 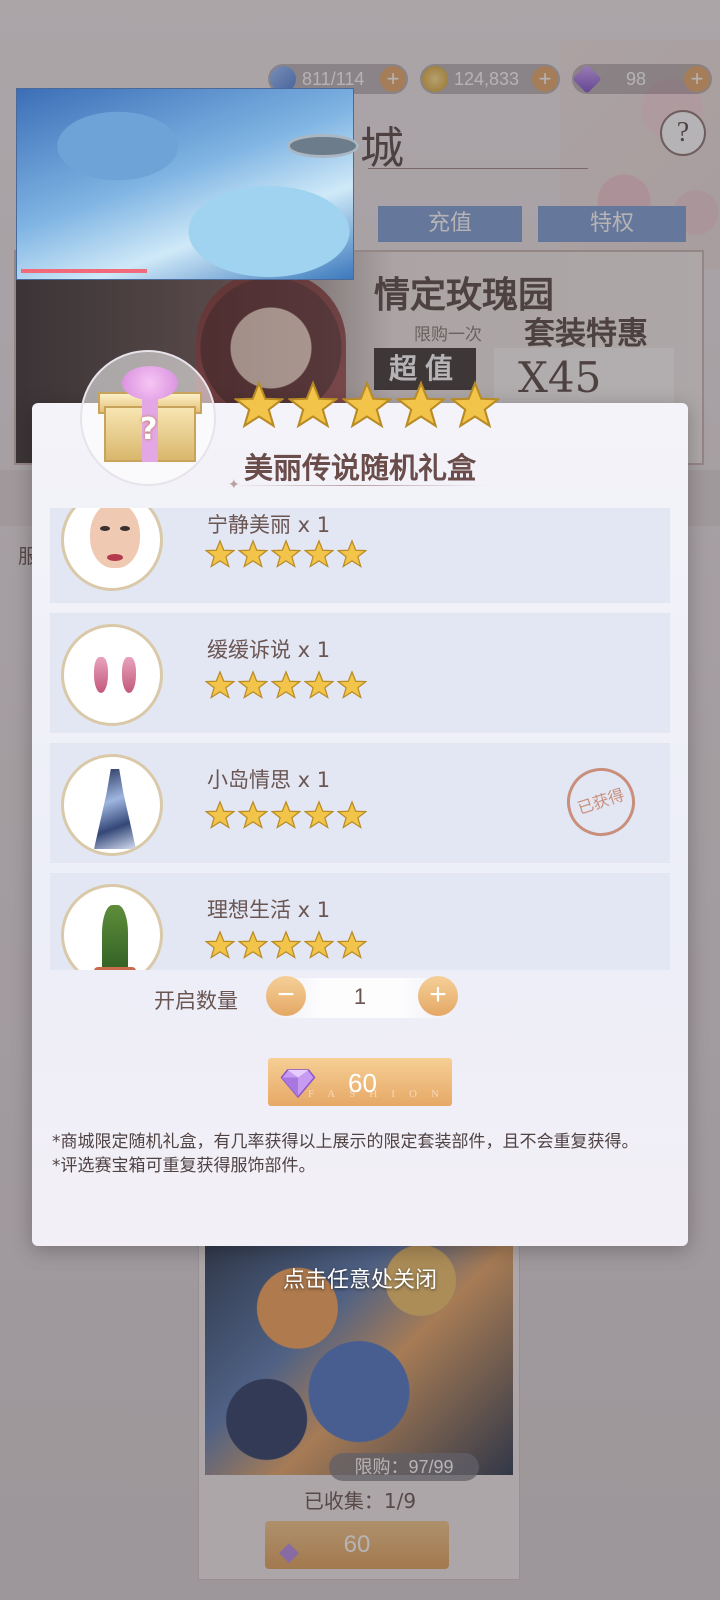 What do you see at coordinates (286, 996) in the screenshot?
I see `quantity-decrease-button: −` at bounding box center [286, 996].